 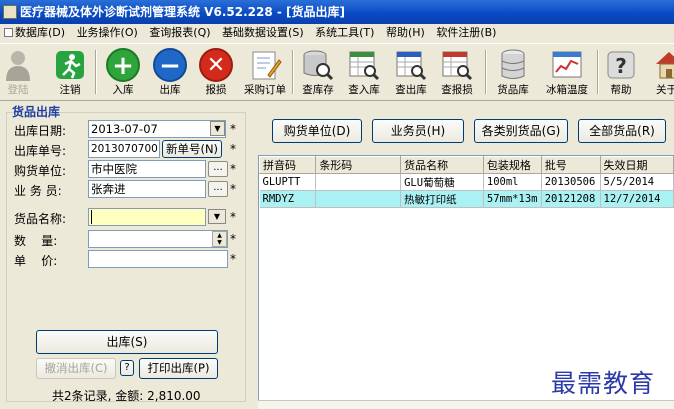 I want to click on table-cell: 热敏打印纸, so click(x=442, y=199).